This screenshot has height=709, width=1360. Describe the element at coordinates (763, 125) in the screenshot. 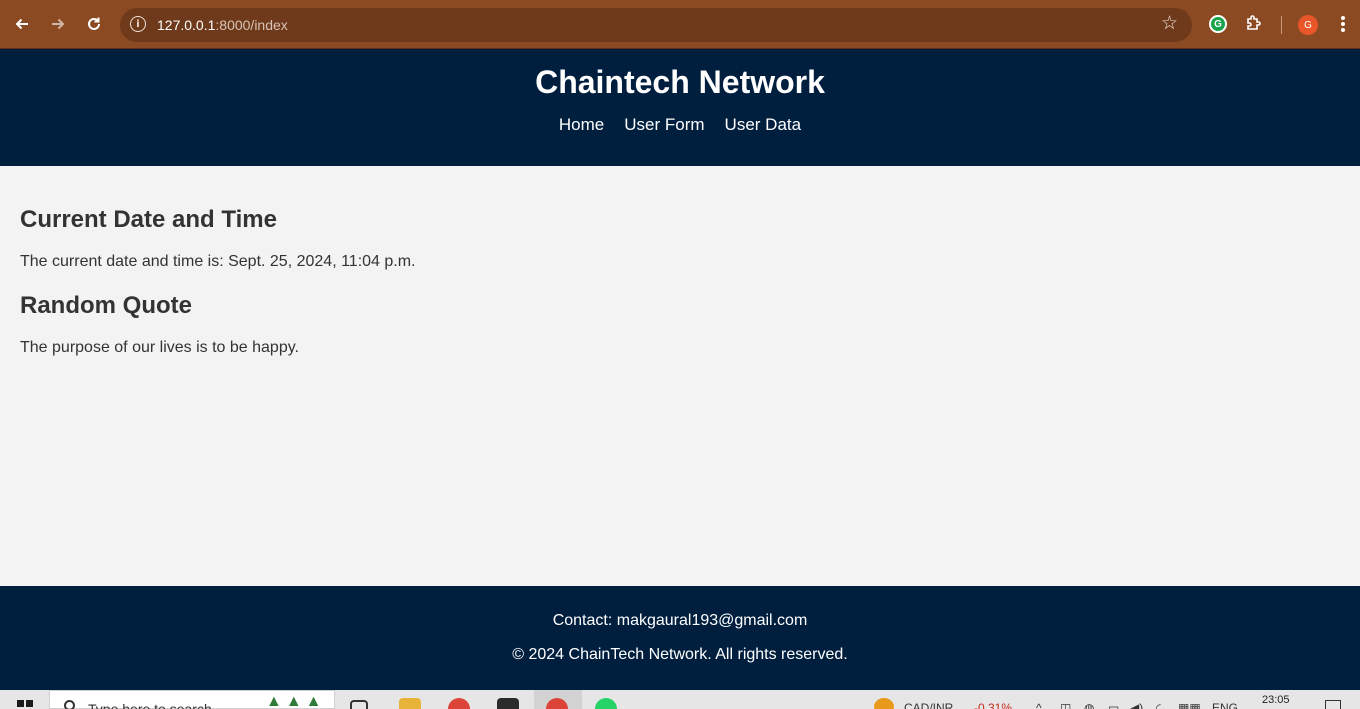

I see `nav-link-user-data: User Data` at that location.